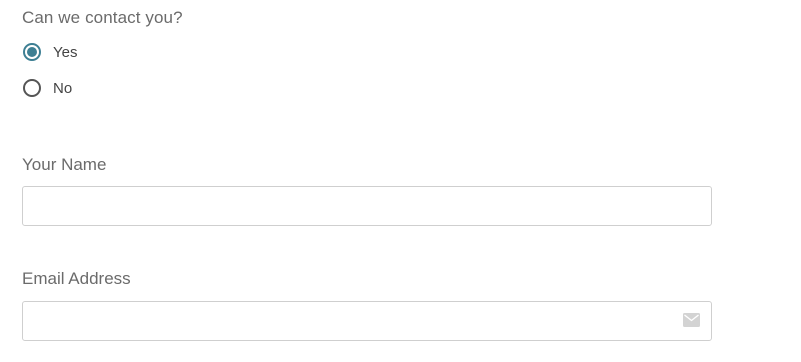 The image size is (801, 362). What do you see at coordinates (102, 17) in the screenshot?
I see `contact-question: Can we contact you?` at bounding box center [102, 17].